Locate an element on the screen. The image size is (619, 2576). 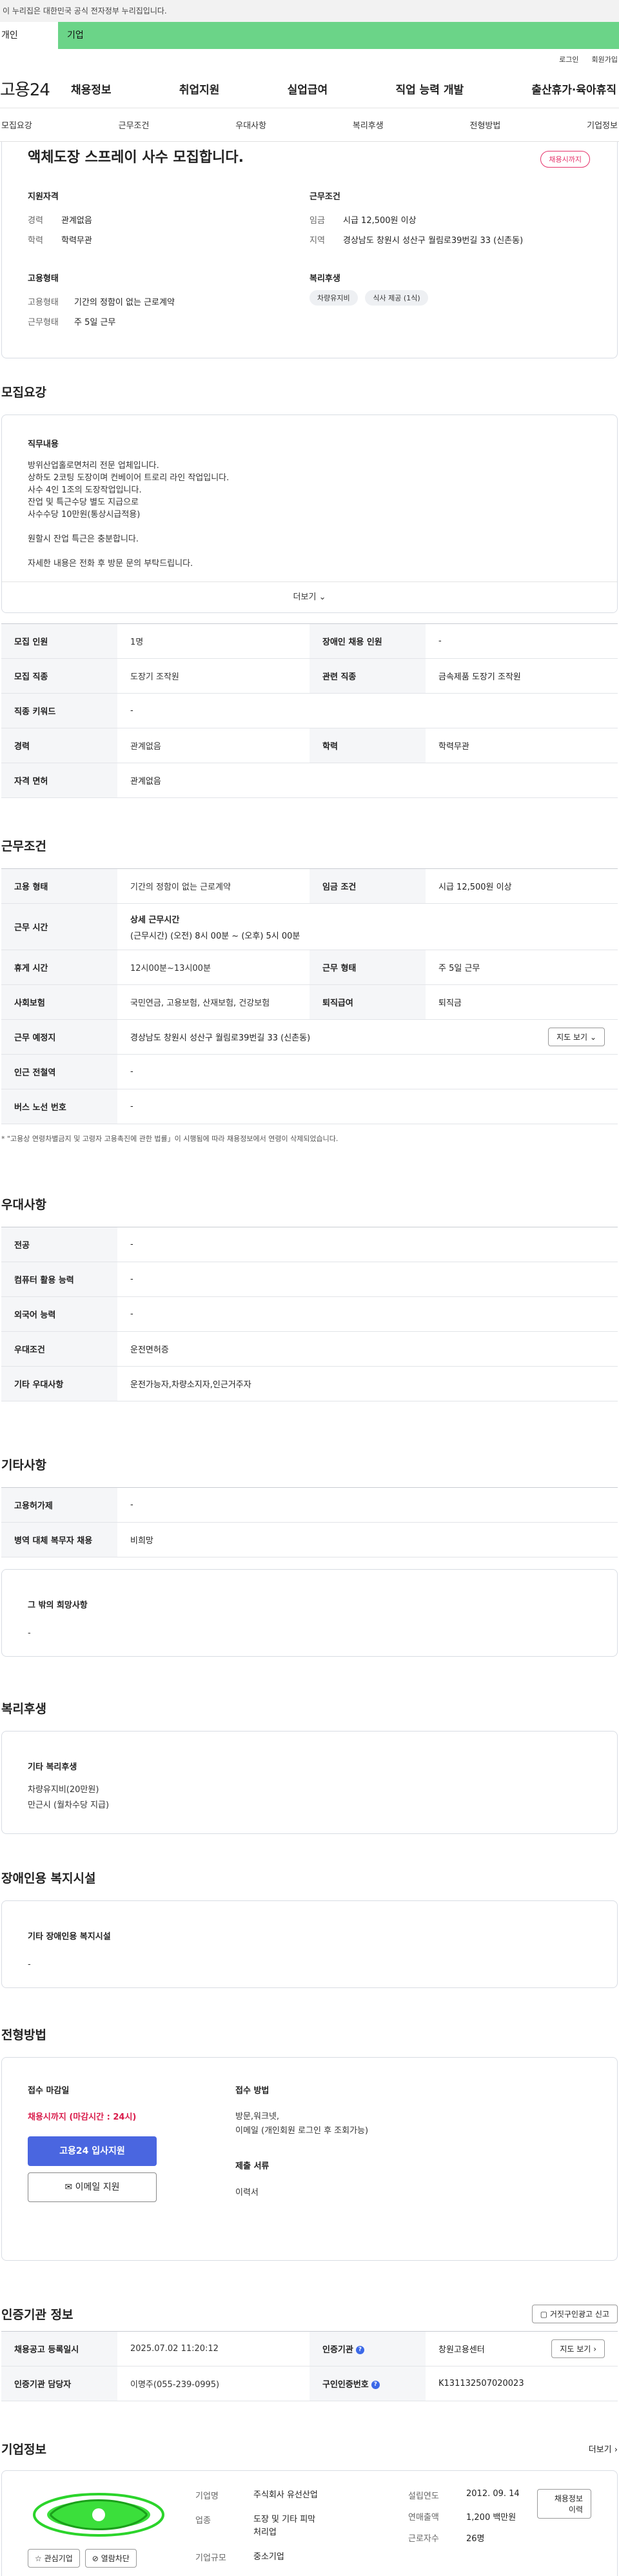
table-row: 직종 키워드 - is located at coordinates (309, 711).